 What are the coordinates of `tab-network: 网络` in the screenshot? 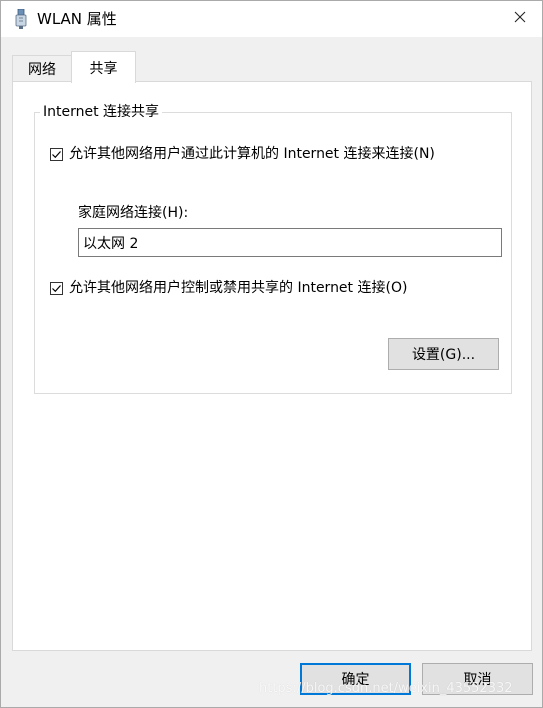 It's located at (42, 68).